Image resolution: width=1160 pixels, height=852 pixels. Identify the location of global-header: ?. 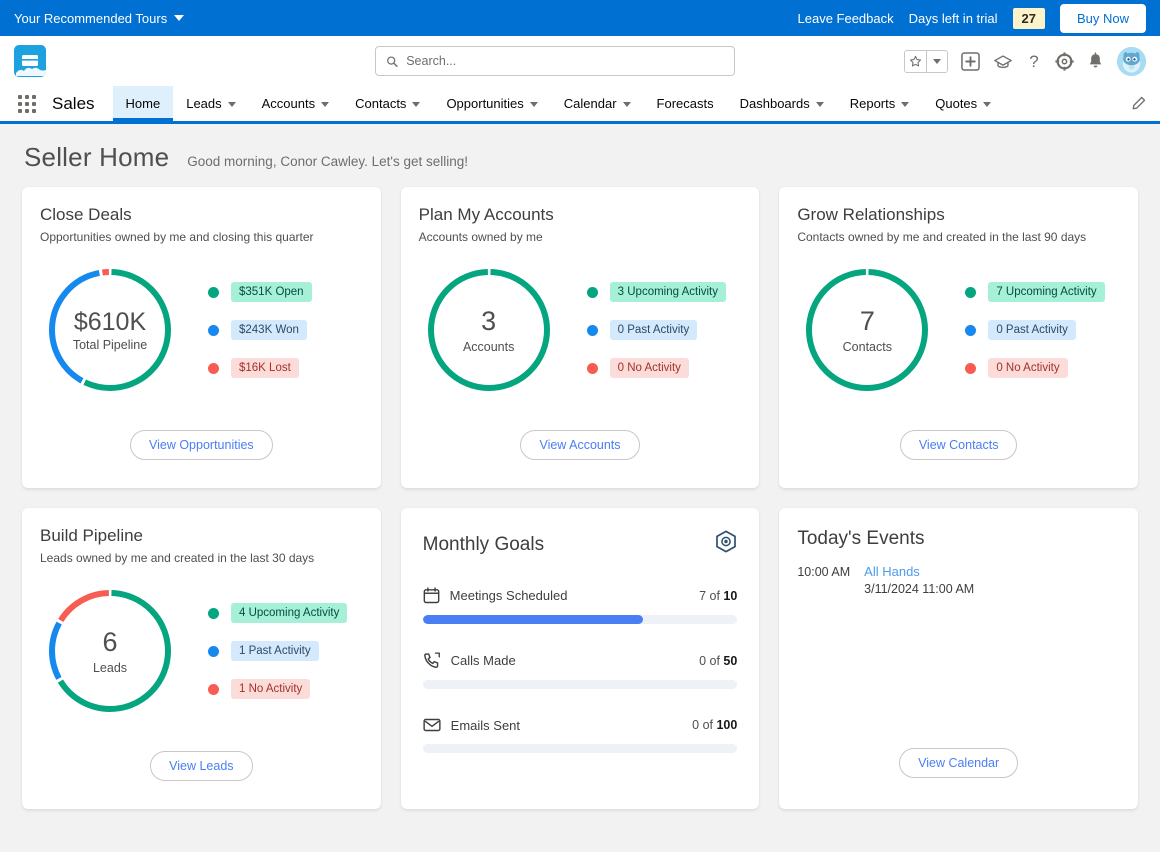
(580, 61).